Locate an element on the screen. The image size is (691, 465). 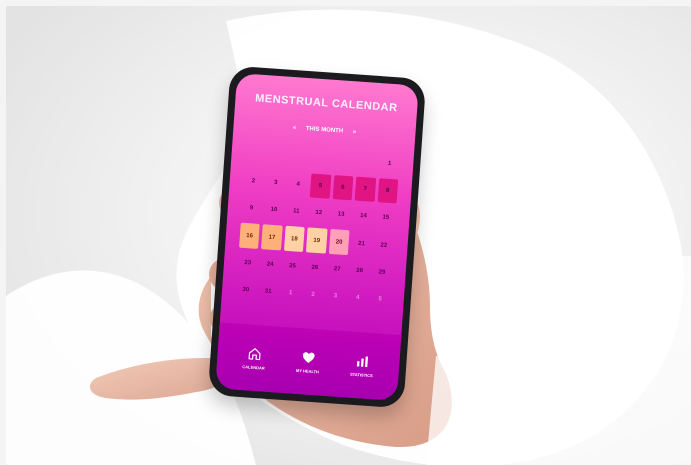
month-label: THIS MONTH is located at coordinates (324, 130).